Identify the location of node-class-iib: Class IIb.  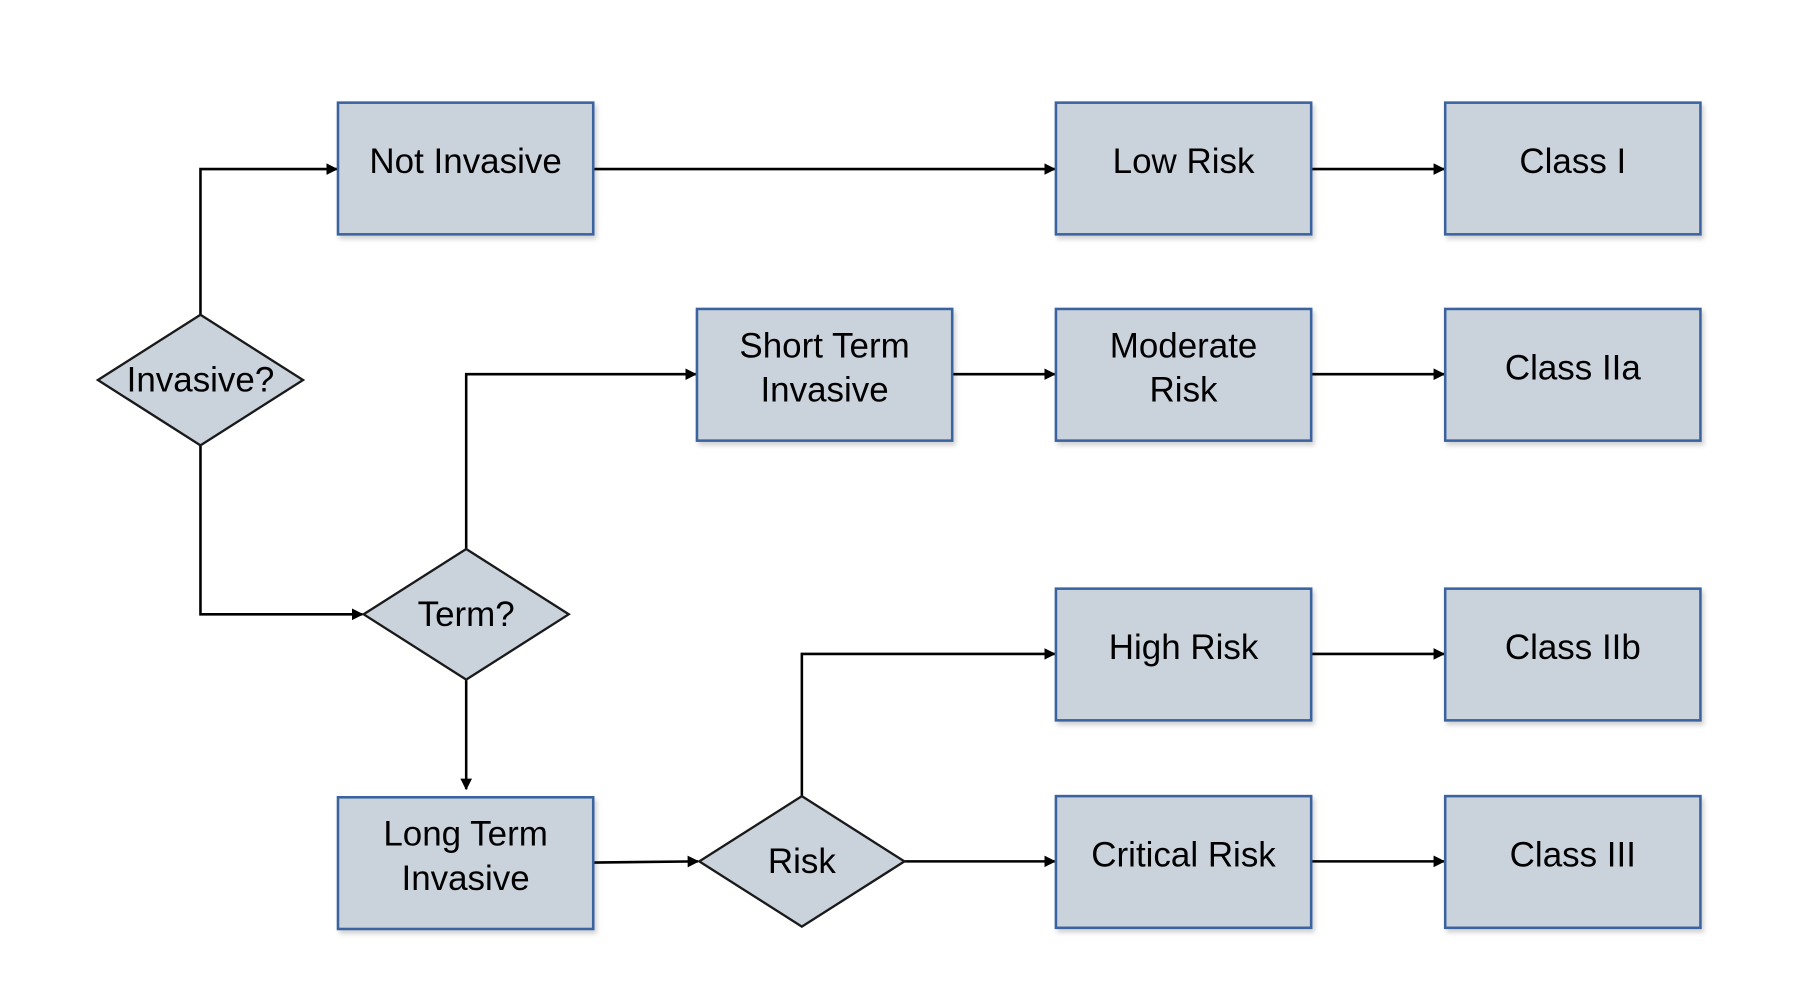
(1572, 654).